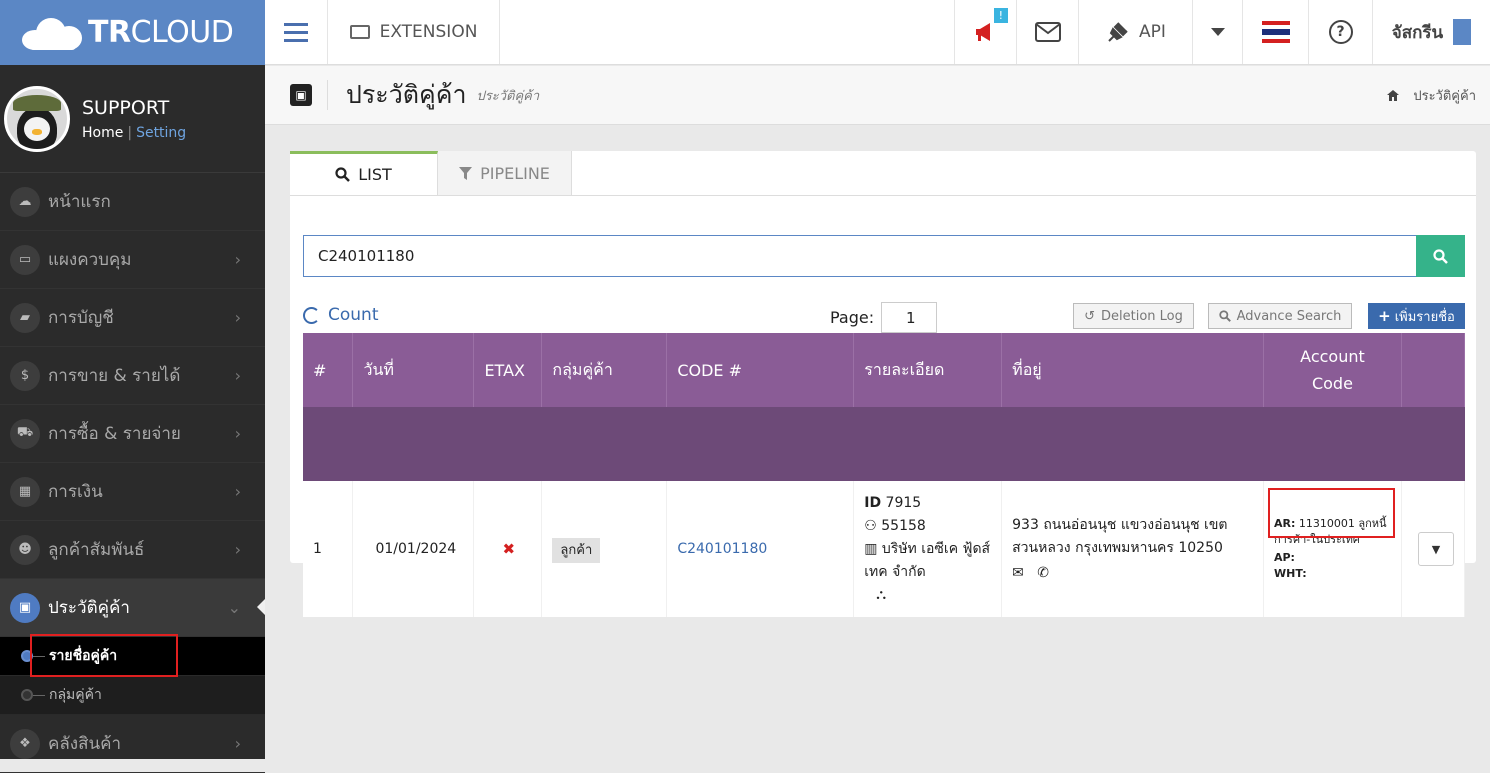  What do you see at coordinates (508, 370) in the screenshot?
I see `column-header: ETAX` at bounding box center [508, 370].